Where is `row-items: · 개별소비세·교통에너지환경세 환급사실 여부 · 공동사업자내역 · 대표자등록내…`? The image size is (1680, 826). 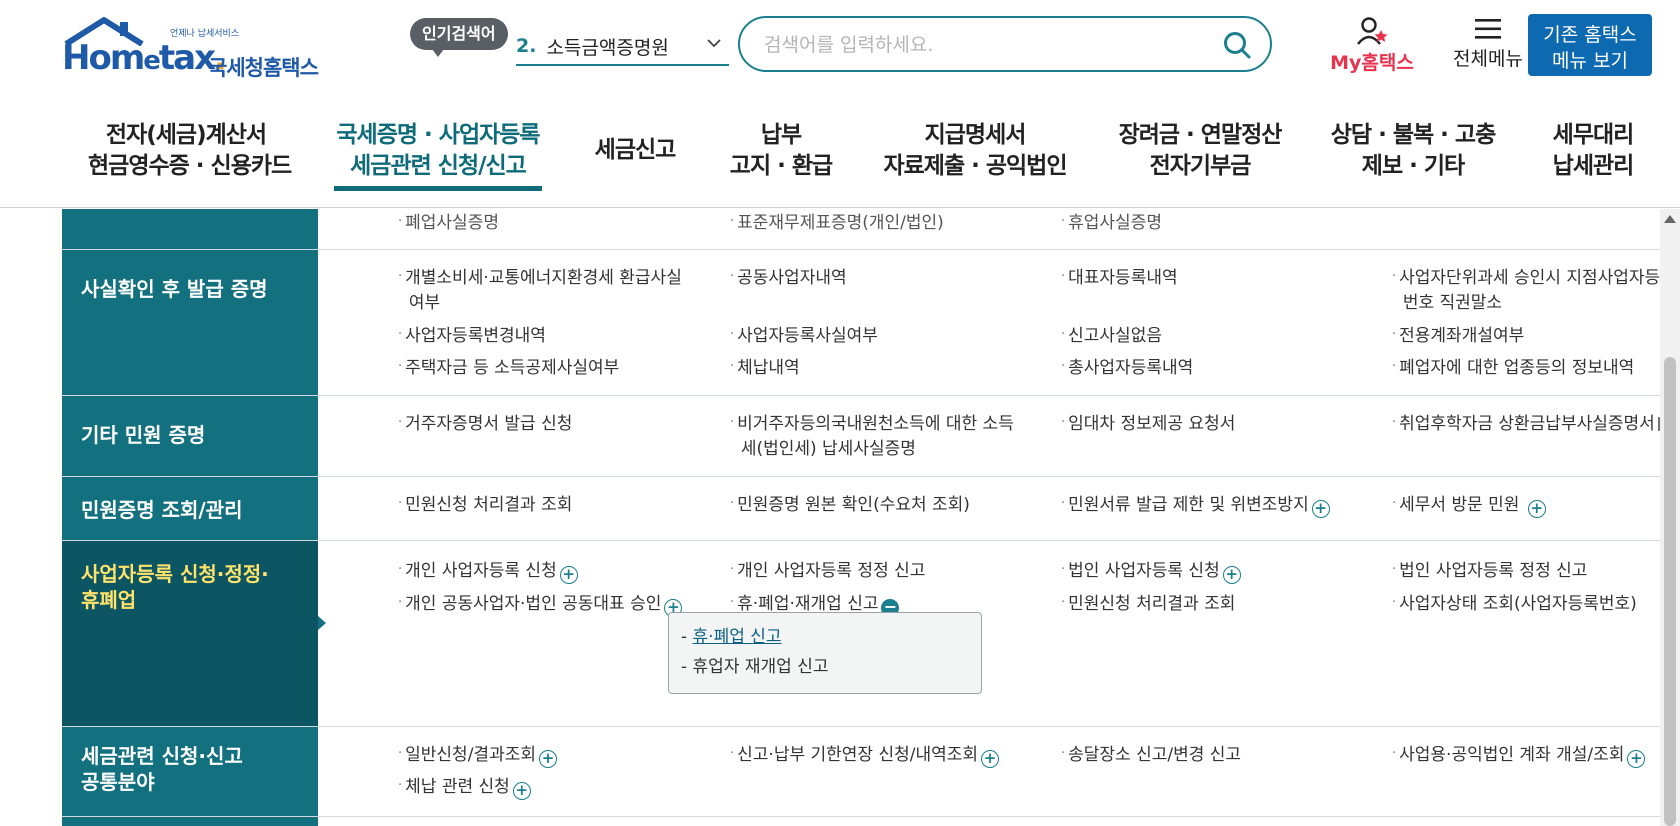
row-items: · 개별소비세·교통에너지환경세 환급사실 여부 · 공동사업자내역 · 대표자등록내… is located at coordinates (989, 322).